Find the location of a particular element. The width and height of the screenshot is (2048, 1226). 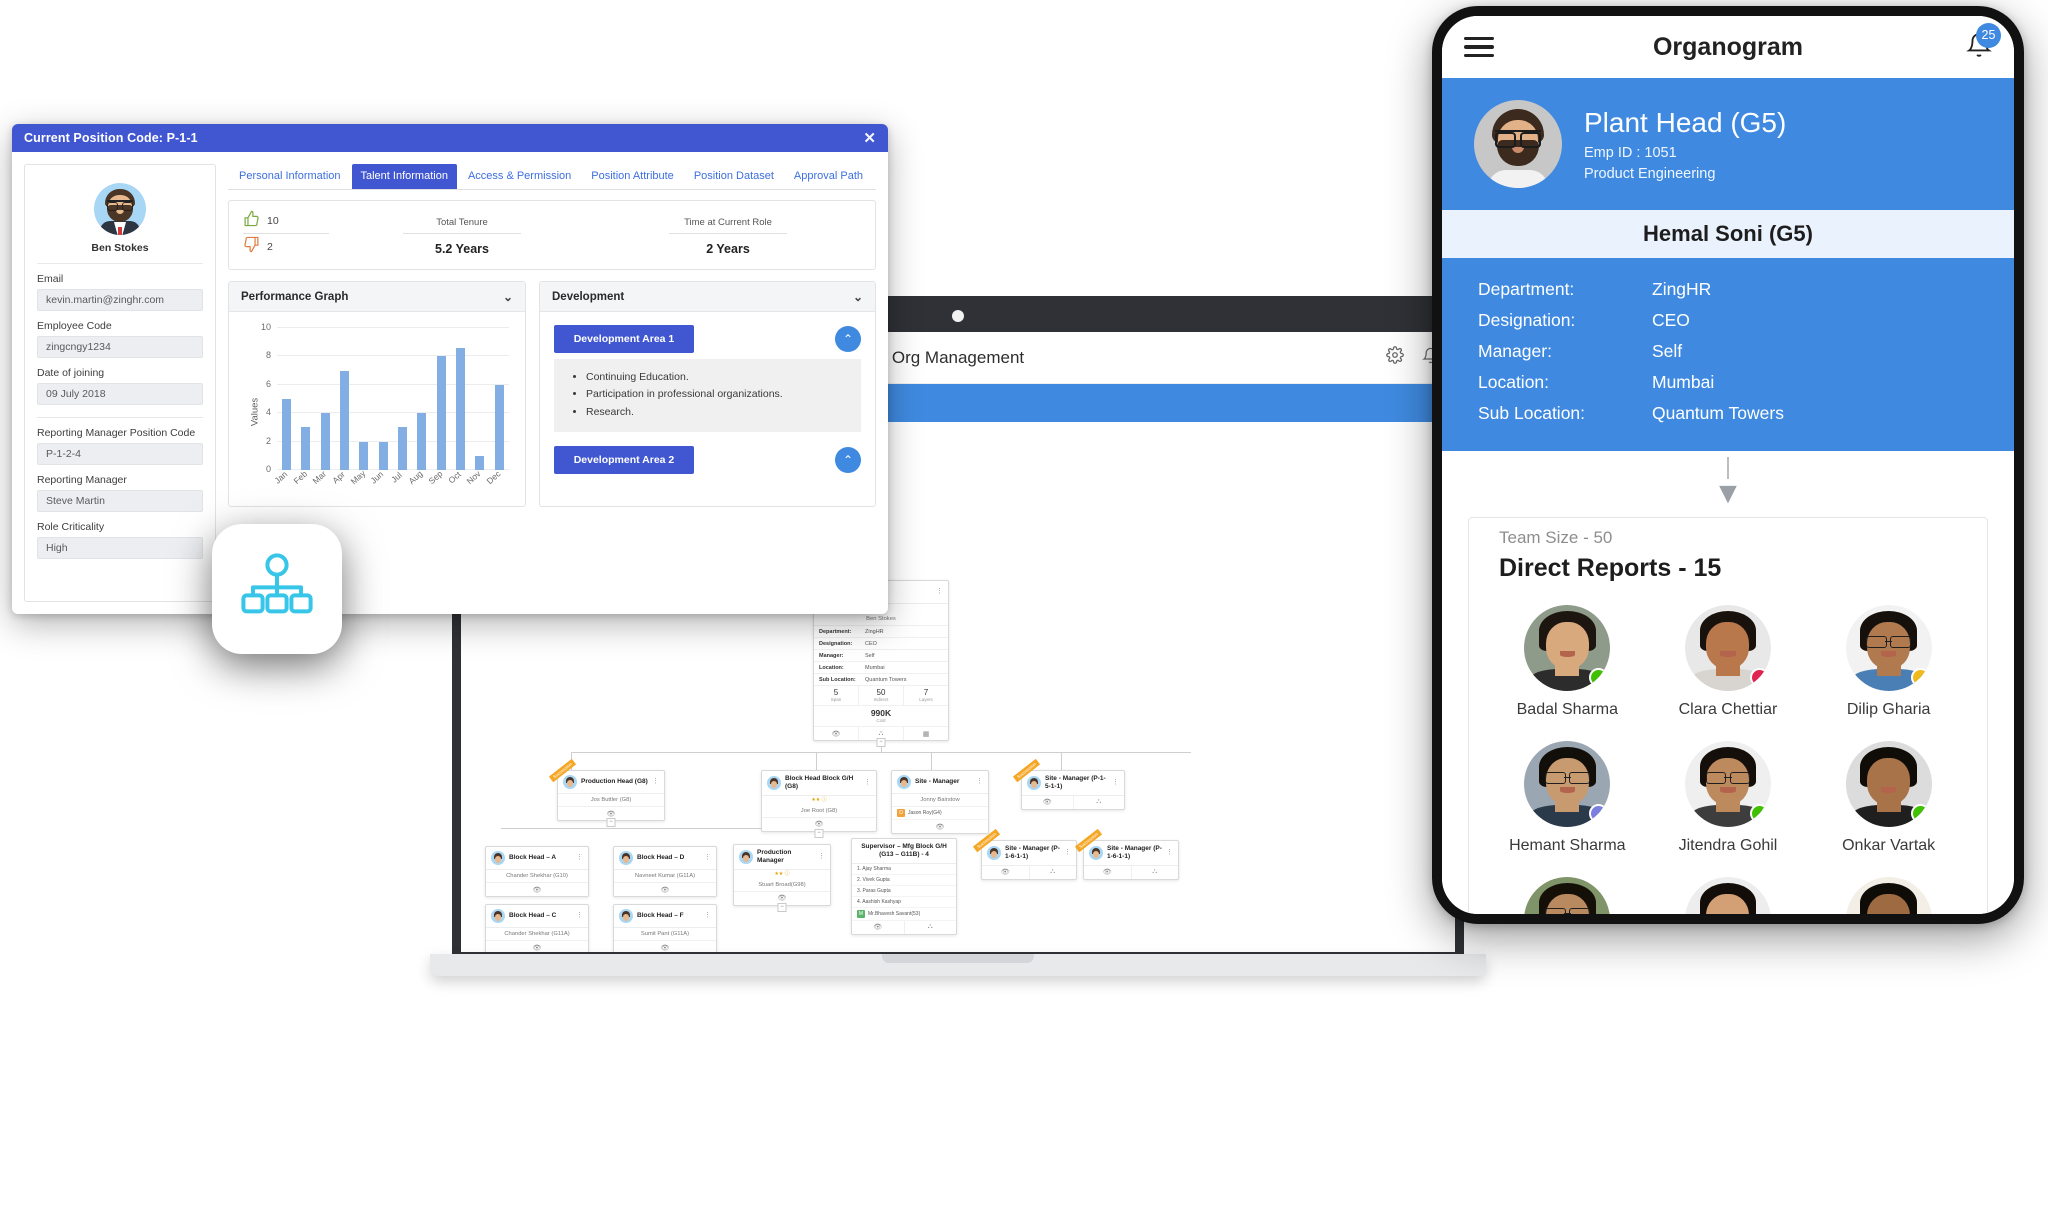

email-field: kevin.martin@zinghr.com is located at coordinates (120, 300).